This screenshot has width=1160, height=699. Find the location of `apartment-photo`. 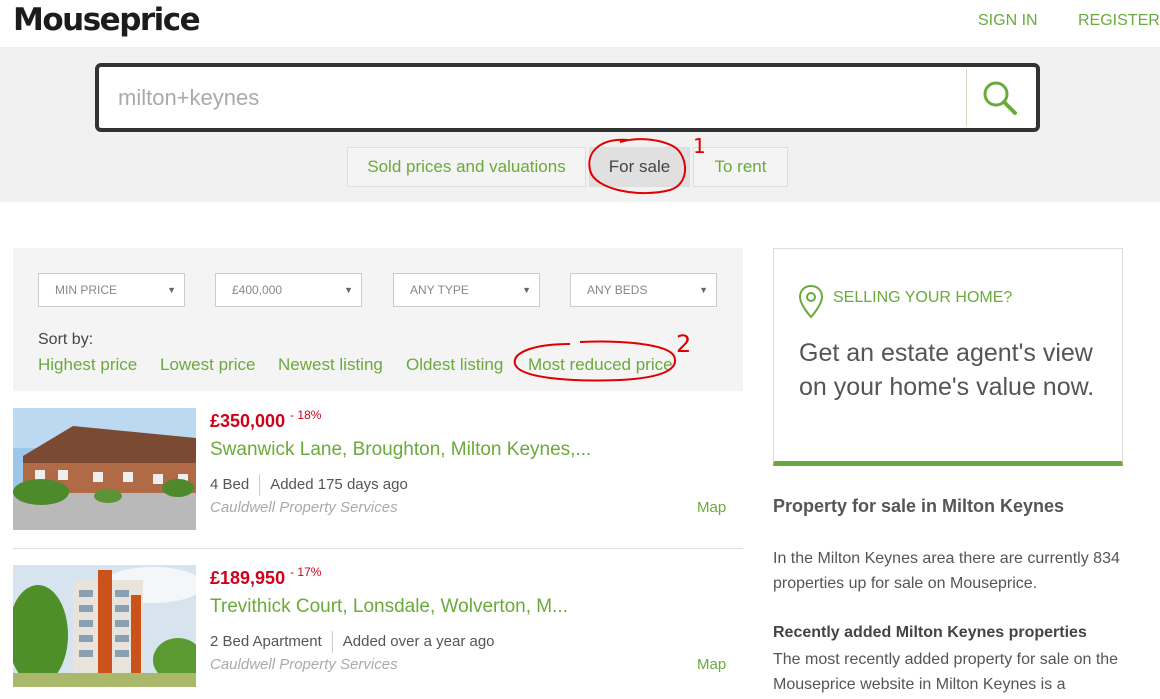

apartment-photo is located at coordinates (104, 626).